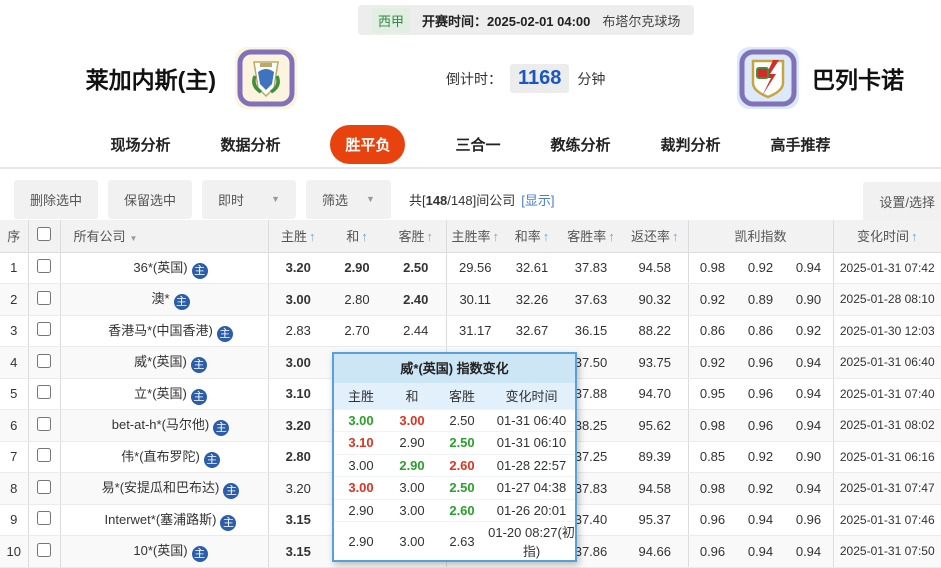 This screenshot has width=941, height=568. Describe the element at coordinates (531, 487) in the screenshot. I see `popup-cell-time: 01-27 04:38` at that location.